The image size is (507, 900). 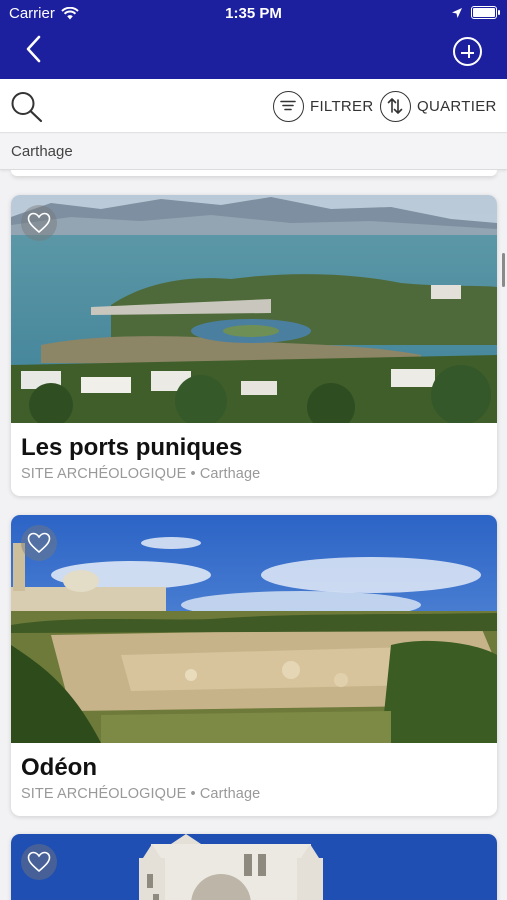 What do you see at coordinates (254, 173) in the screenshot?
I see `previous-card-edge` at bounding box center [254, 173].